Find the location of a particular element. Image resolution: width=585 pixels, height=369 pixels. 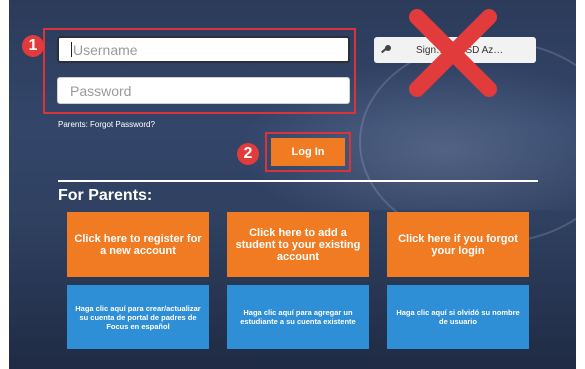

key-icon is located at coordinates (386, 50).